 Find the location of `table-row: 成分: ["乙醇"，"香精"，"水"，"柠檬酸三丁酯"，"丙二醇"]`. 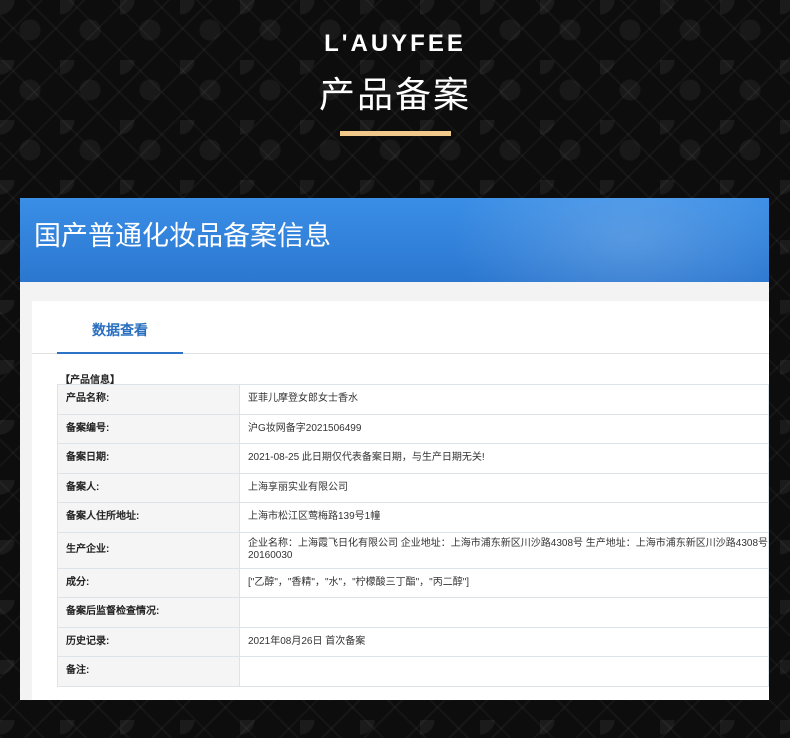

table-row: 成分: ["乙醇"，"香精"，"水"，"柠檬酸三丁酯"，"丙二醇"] is located at coordinates (413, 582).